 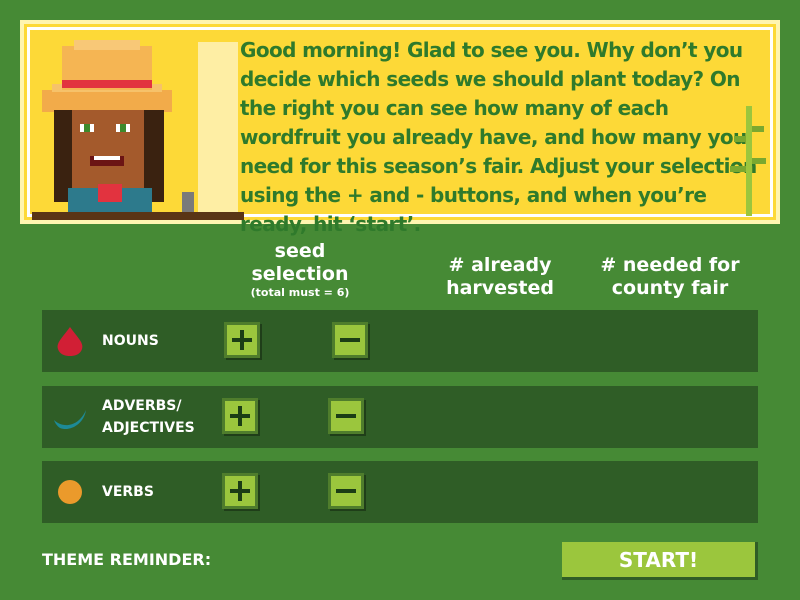 I want to click on row-label: VERBS, so click(x=128, y=492).